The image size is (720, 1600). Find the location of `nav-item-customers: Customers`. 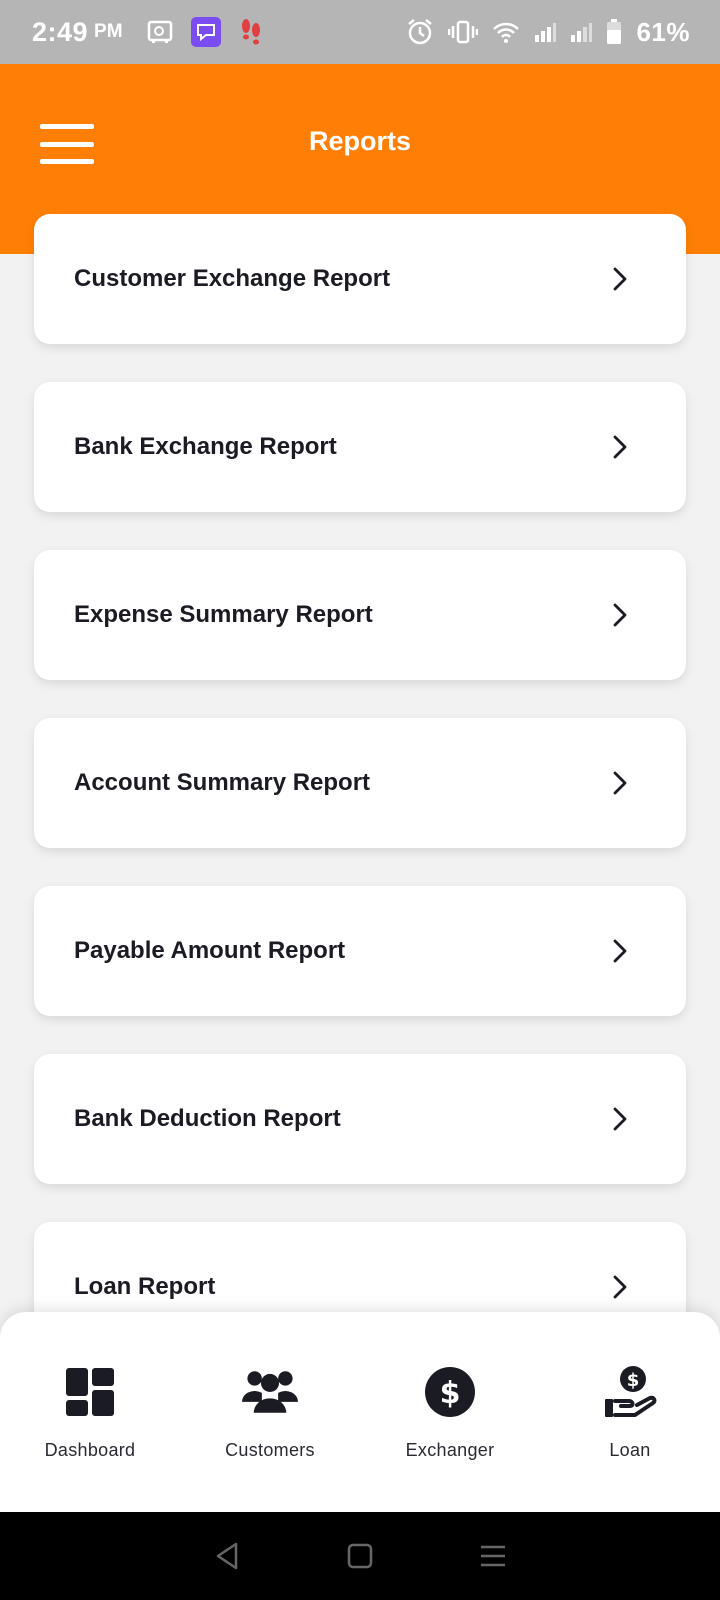

nav-item-customers: Customers is located at coordinates (270, 1412).